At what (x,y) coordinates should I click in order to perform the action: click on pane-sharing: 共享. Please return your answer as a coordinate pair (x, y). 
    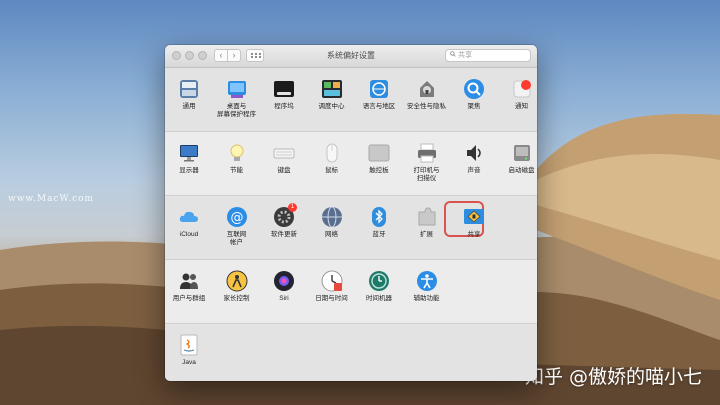
    Looking at the image, I should click on (474, 222).